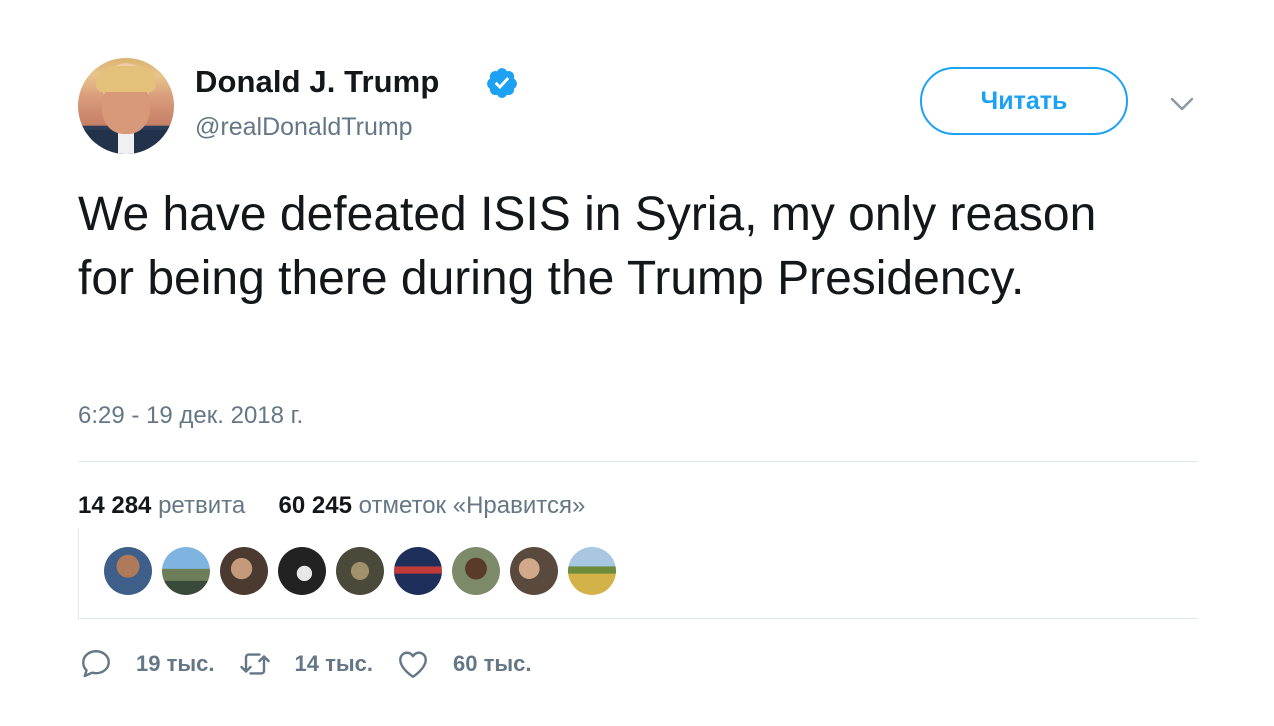 The height and width of the screenshot is (726, 1274). I want to click on tweet-stats: 14 284 ретвита 60 245 отметок «Нравится», so click(331, 506).